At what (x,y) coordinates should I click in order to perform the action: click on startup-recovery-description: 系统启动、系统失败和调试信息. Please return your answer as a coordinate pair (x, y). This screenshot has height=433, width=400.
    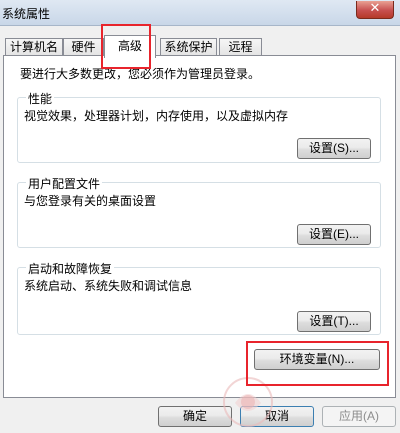
    Looking at the image, I should click on (108, 286).